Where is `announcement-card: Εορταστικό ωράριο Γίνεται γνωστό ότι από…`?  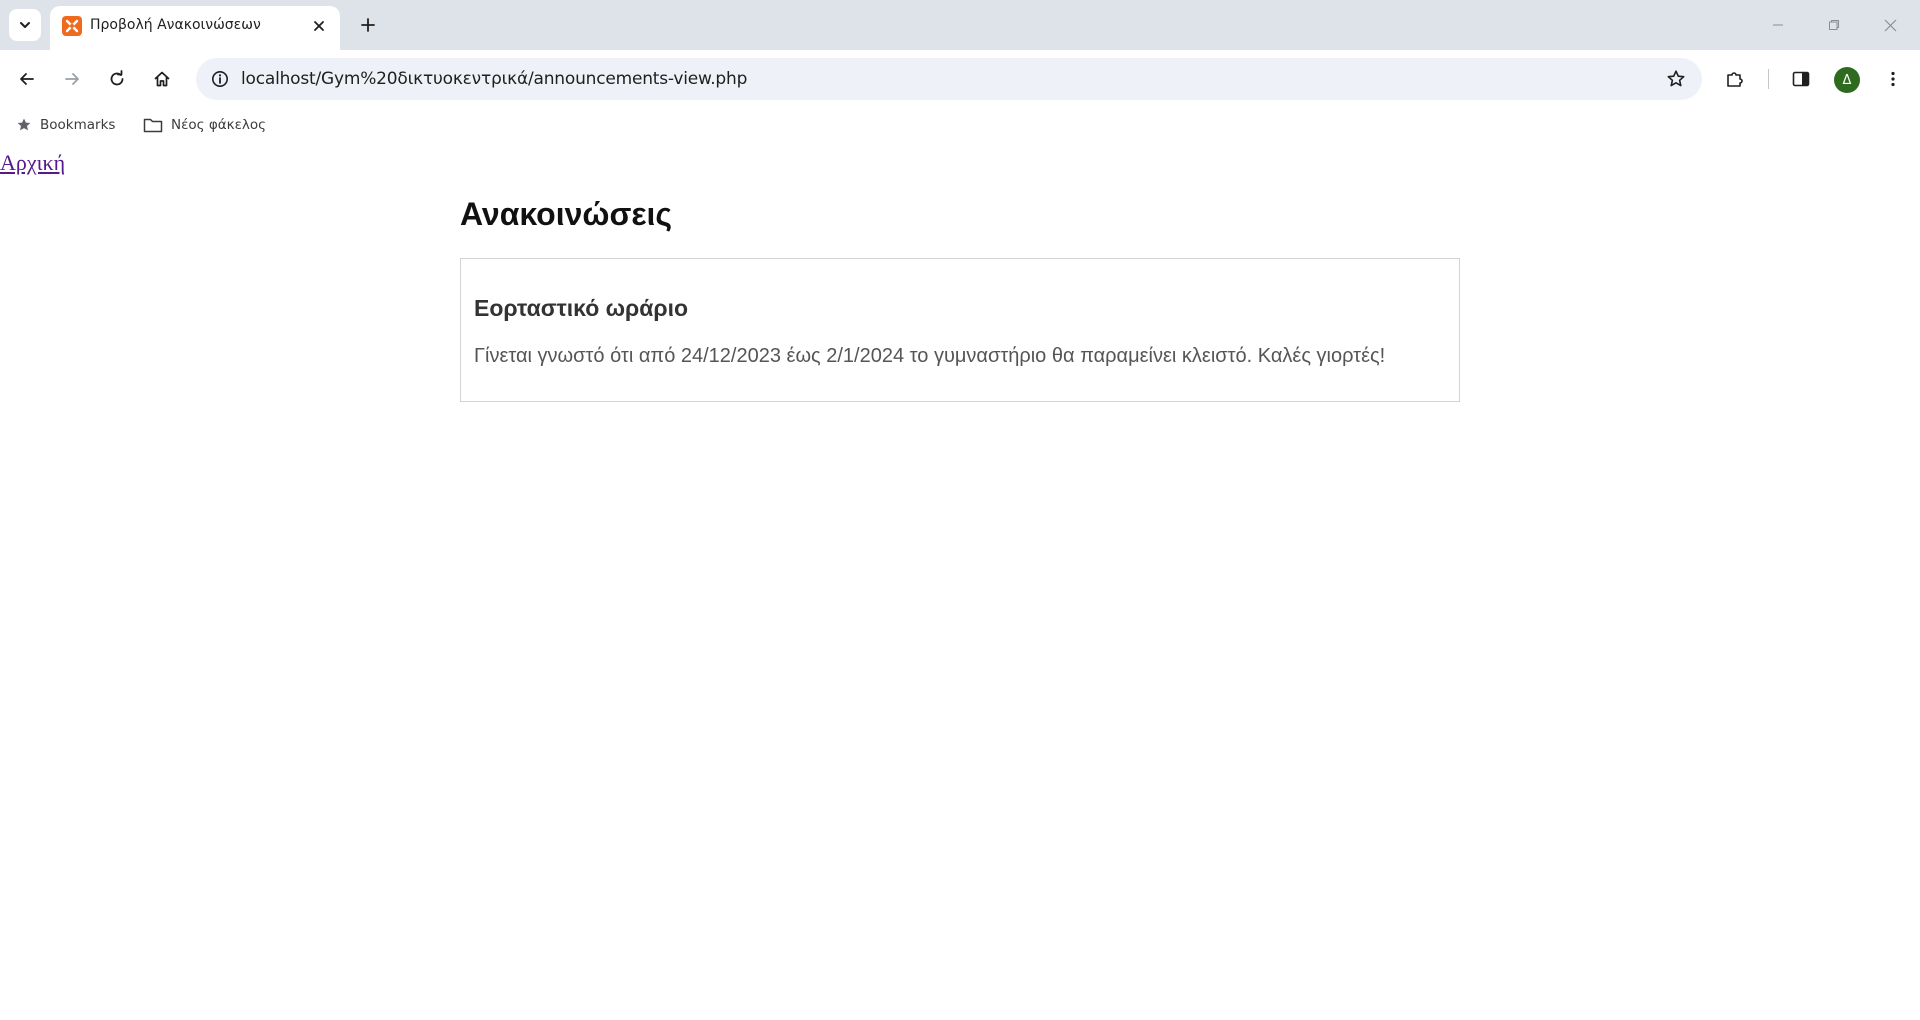
announcement-card: Εορταστικό ωράριο Γίνεται γνωστό ότι από… is located at coordinates (960, 330).